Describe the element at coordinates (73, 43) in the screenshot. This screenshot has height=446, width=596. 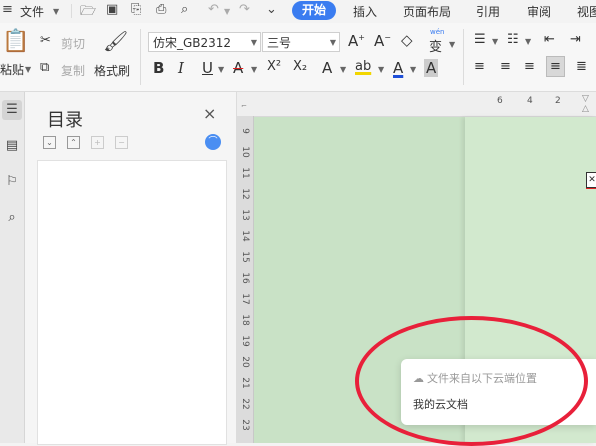
I see `cut-button: 剪切` at that location.